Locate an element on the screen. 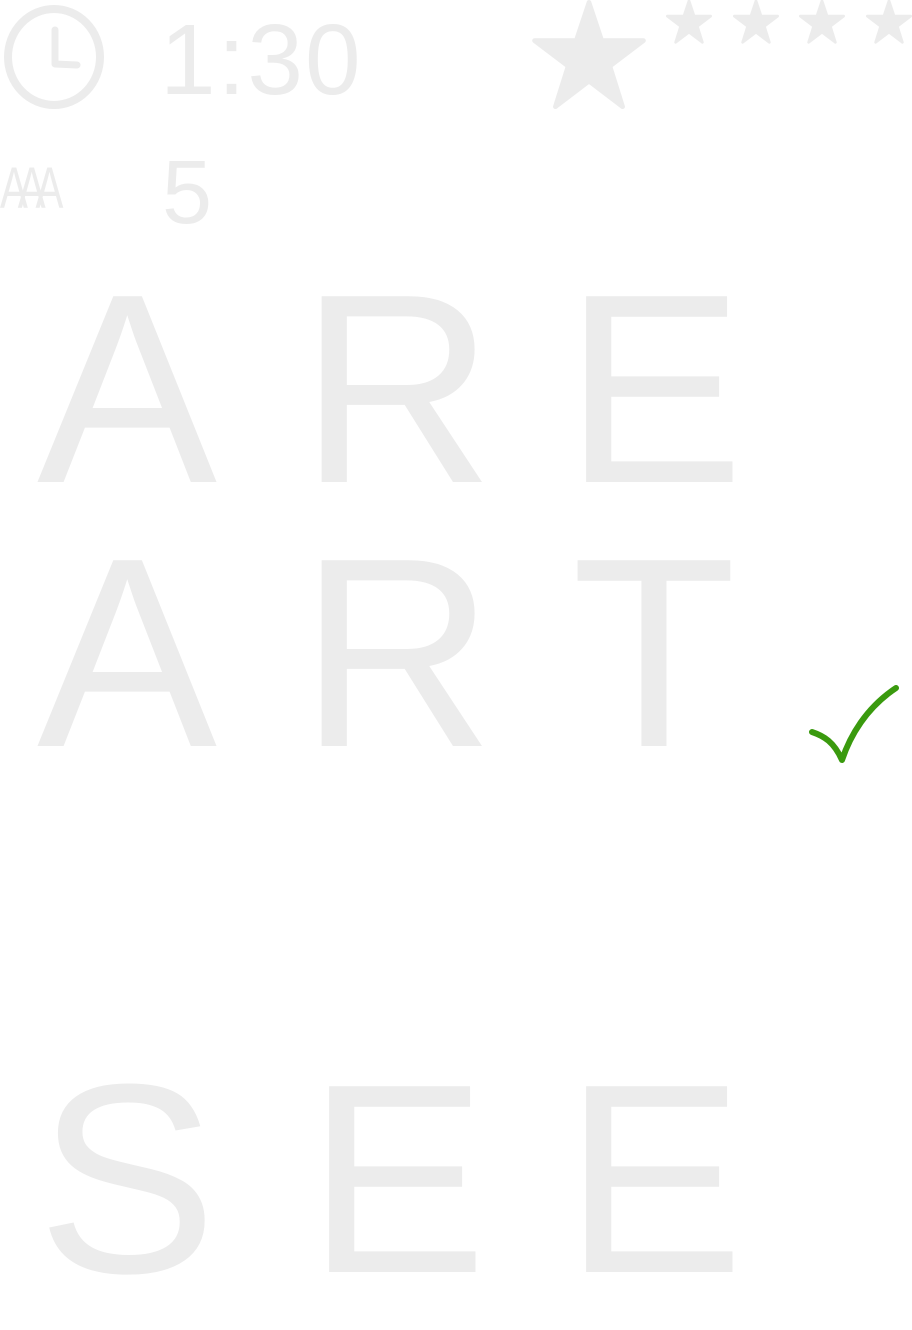  hint-count: 5 is located at coordinates (187, 193).